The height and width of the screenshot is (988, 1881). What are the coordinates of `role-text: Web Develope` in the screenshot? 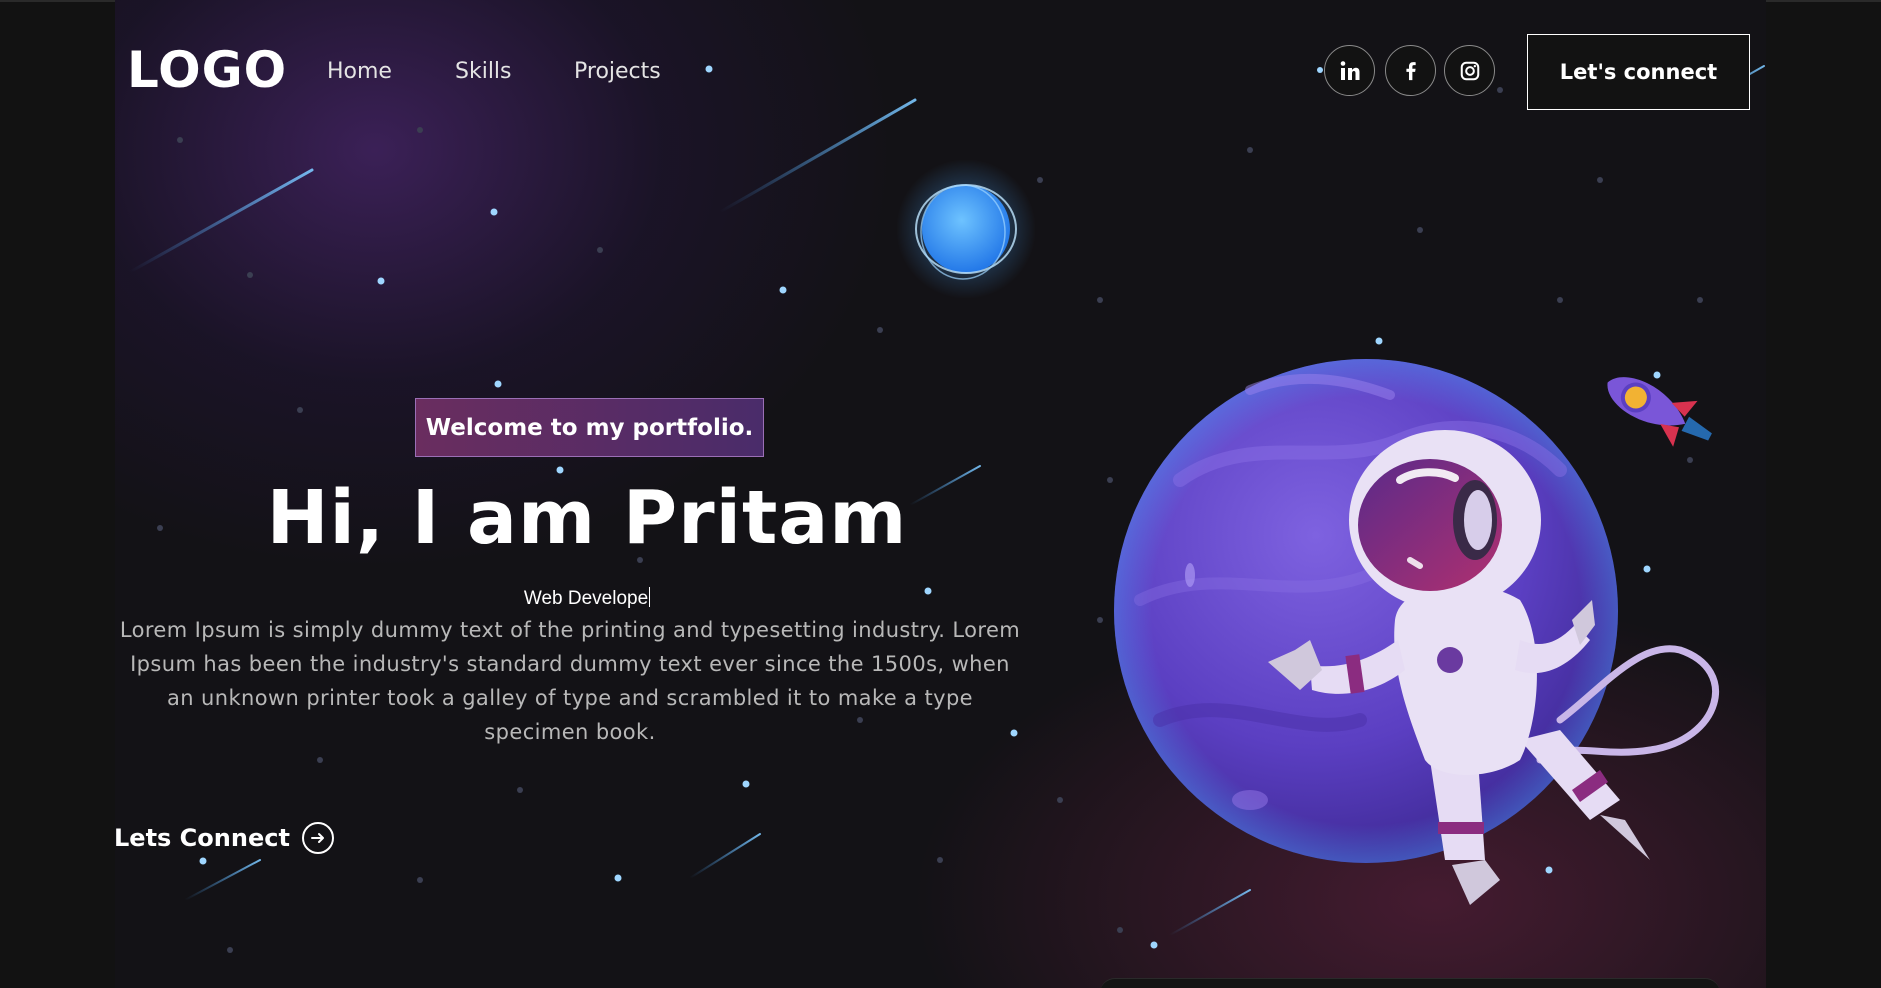 It's located at (586, 598).